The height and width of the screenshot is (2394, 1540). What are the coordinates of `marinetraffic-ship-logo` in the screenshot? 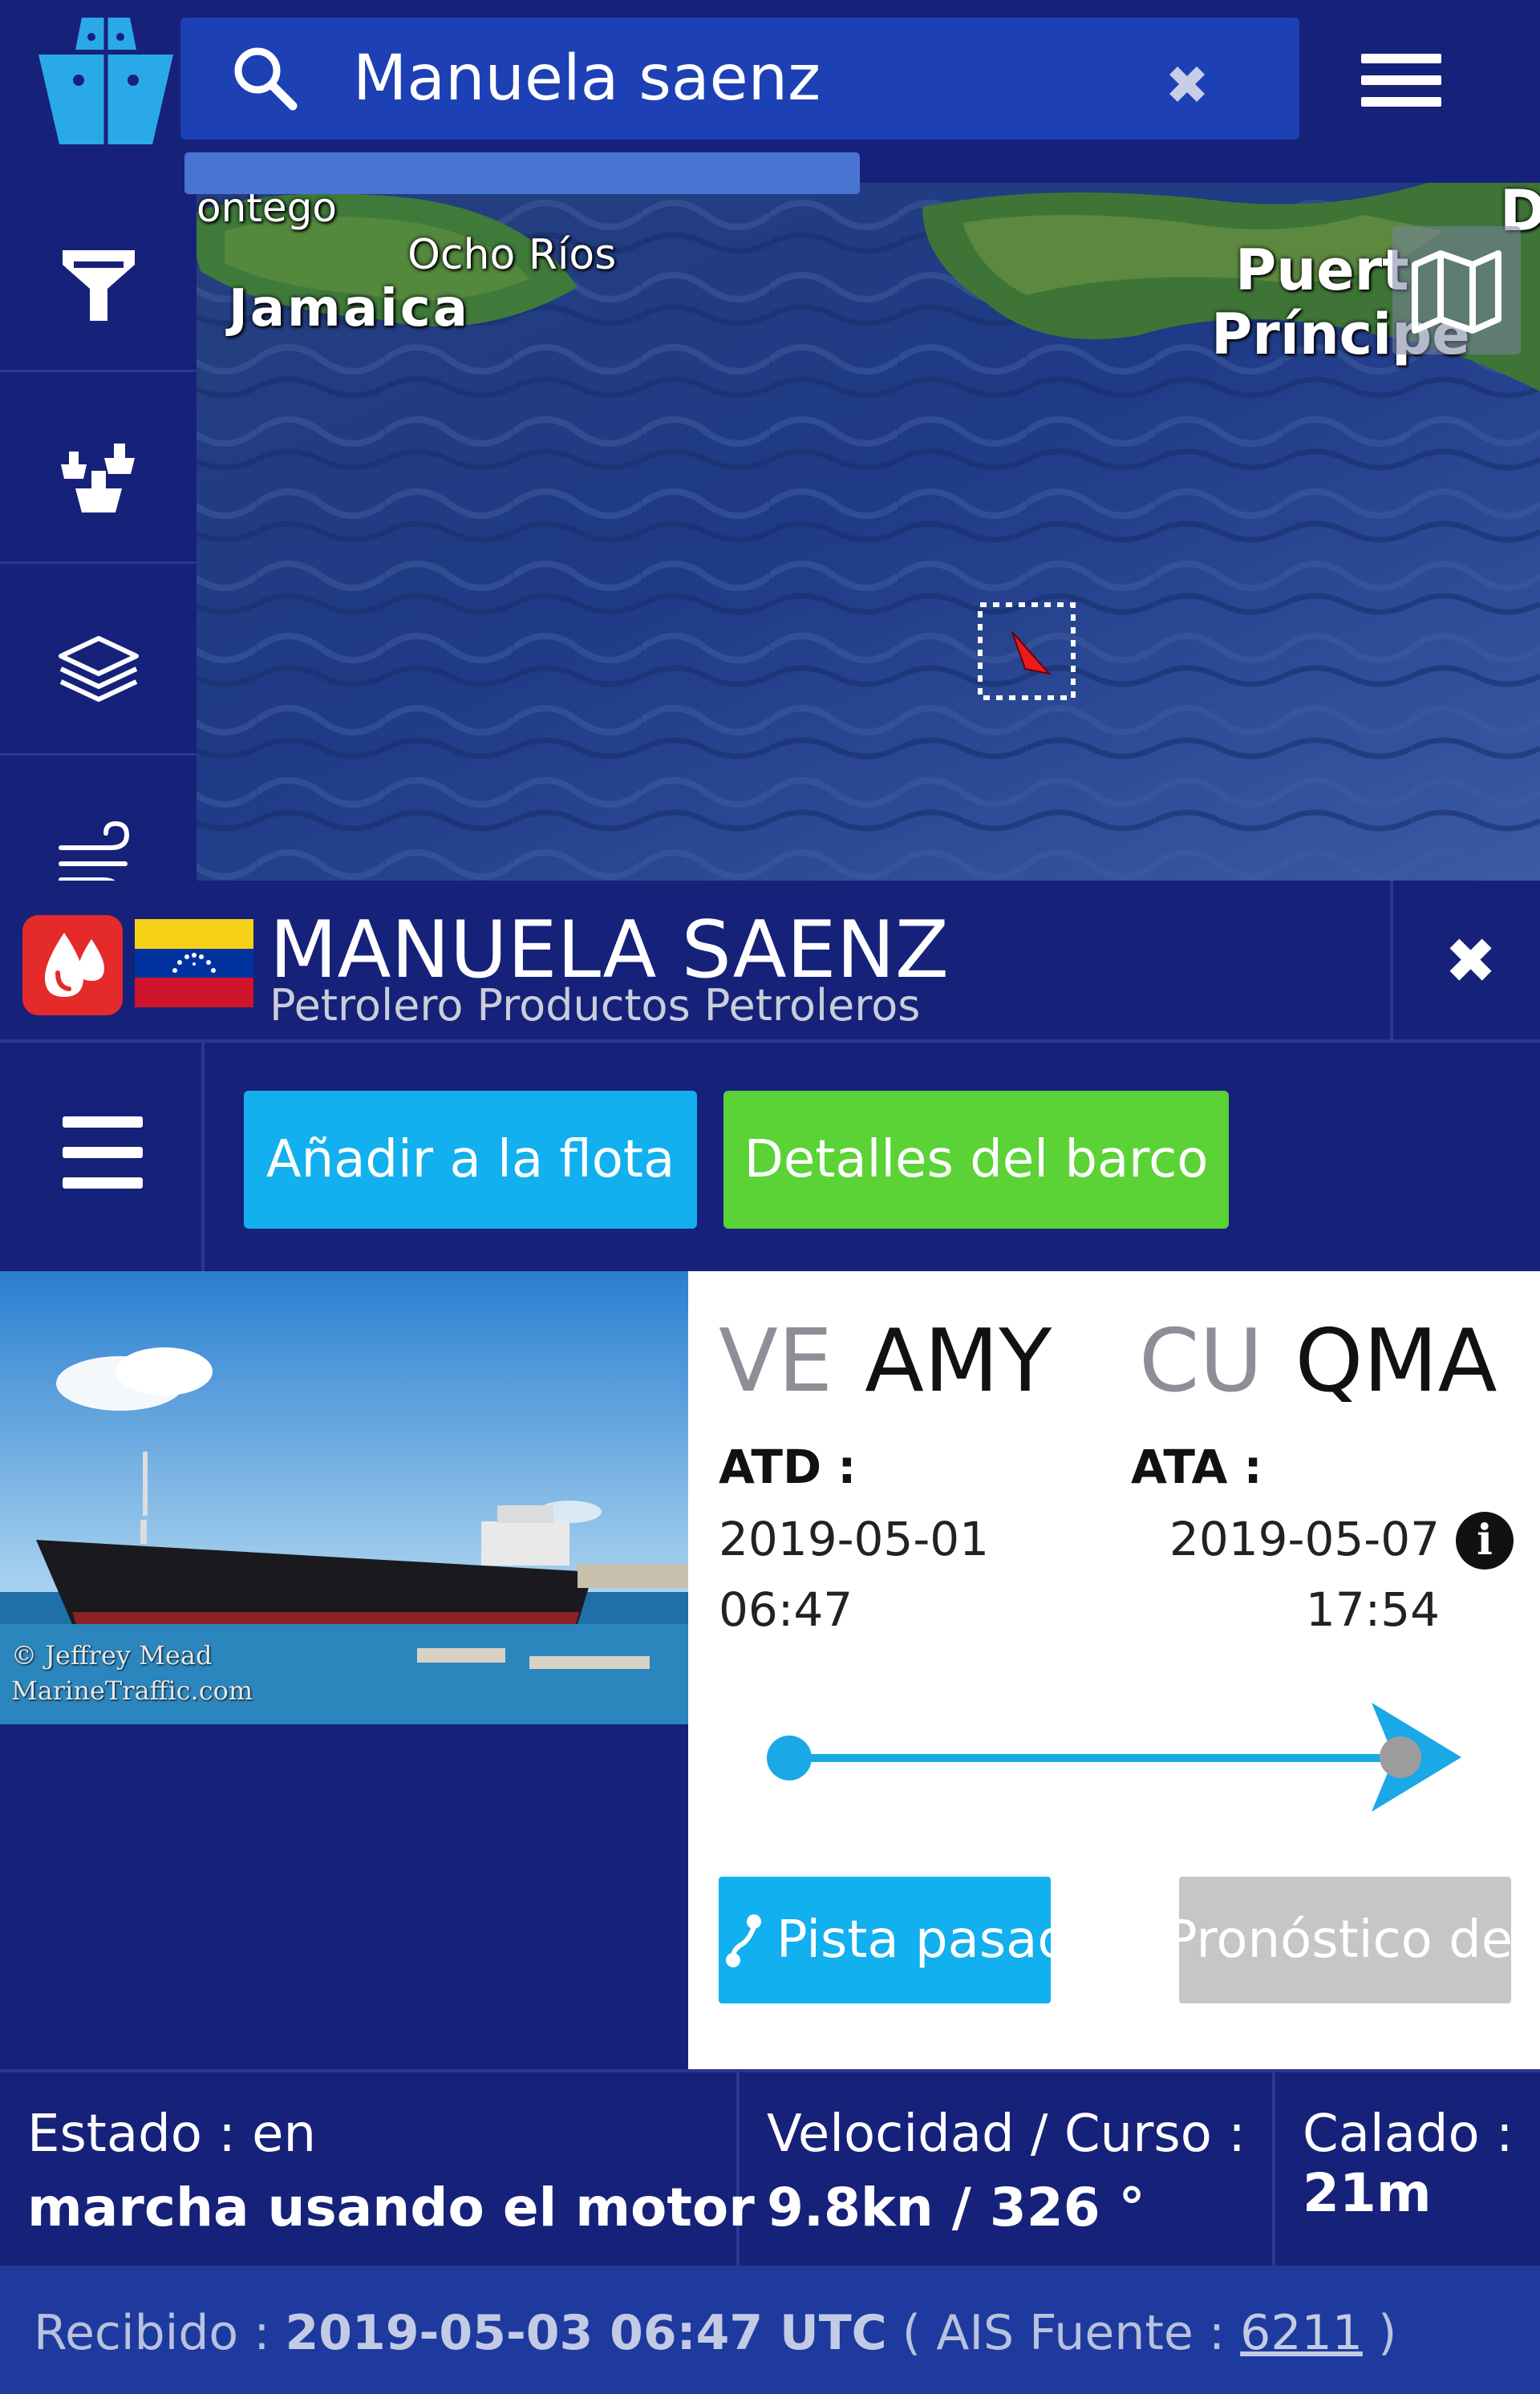 It's located at (106, 81).